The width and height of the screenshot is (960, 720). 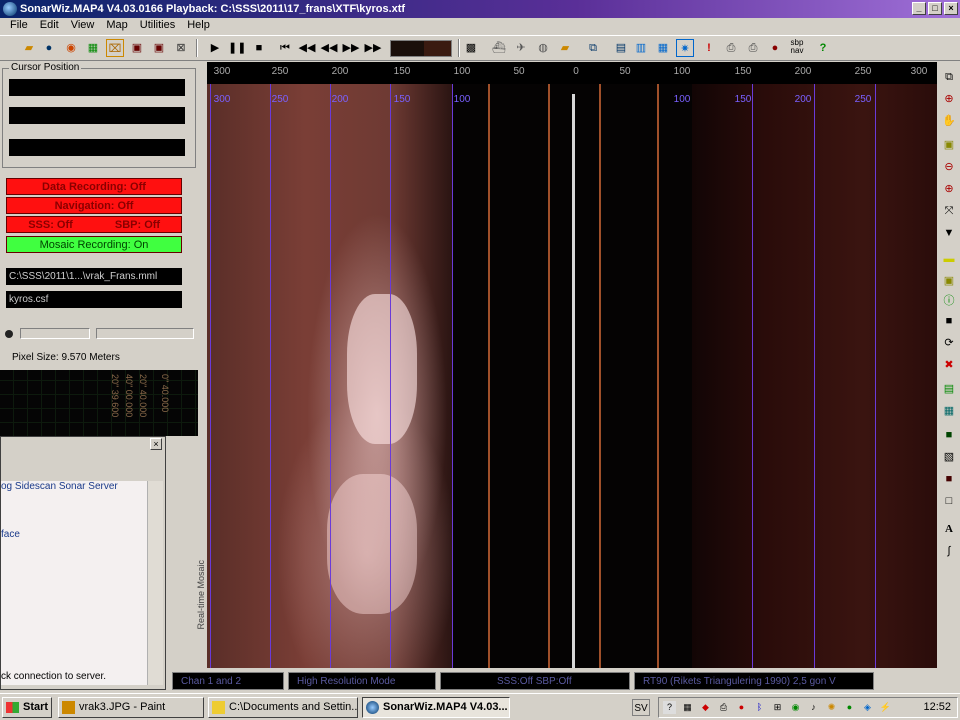 What do you see at coordinates (373, 48) in the screenshot?
I see `fast-forward-icon: ▶▶` at bounding box center [373, 48].